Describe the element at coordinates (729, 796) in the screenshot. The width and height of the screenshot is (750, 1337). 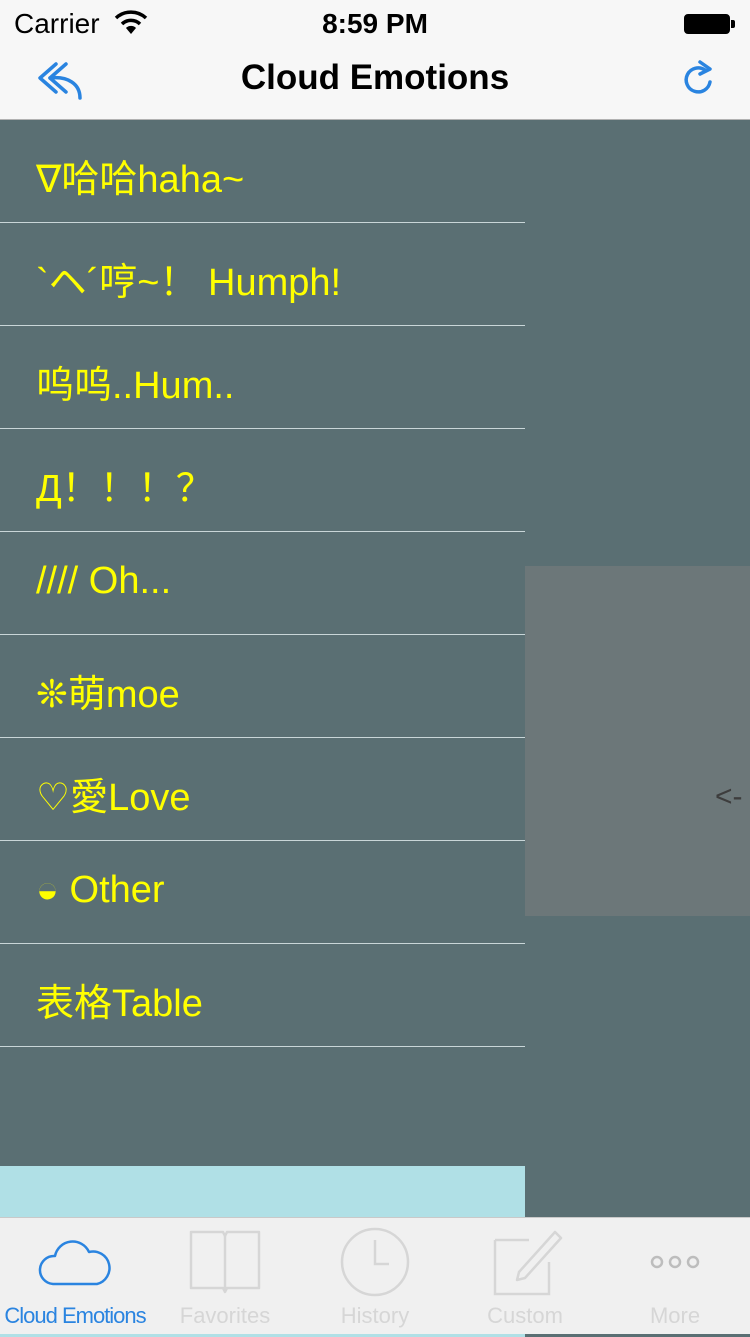
I see `side-panel-hint: <-` at that location.